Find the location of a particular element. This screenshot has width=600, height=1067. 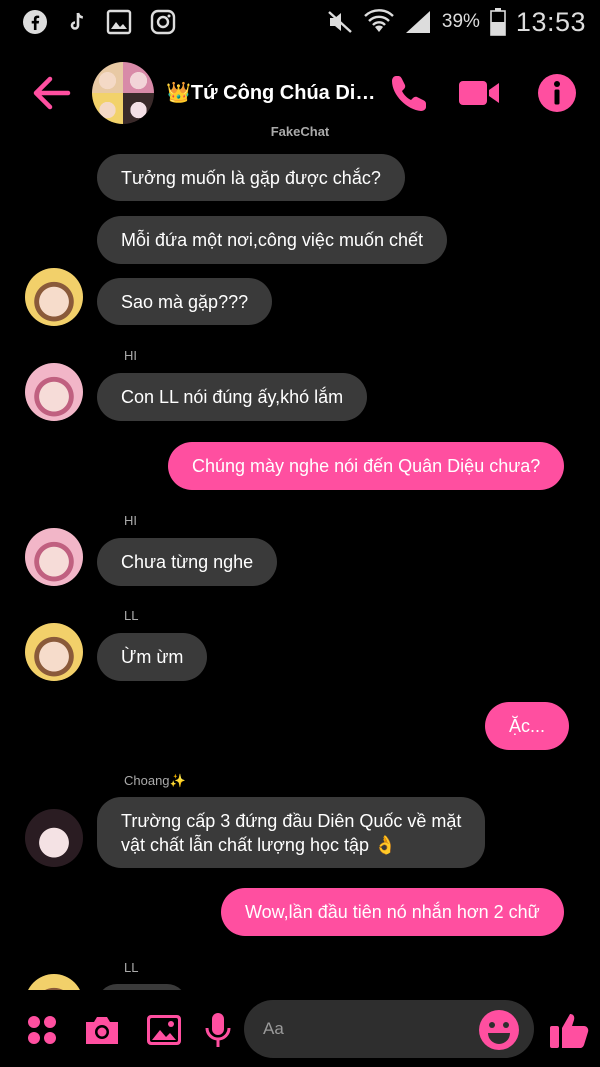

image-icon is located at coordinates (164, 1030).